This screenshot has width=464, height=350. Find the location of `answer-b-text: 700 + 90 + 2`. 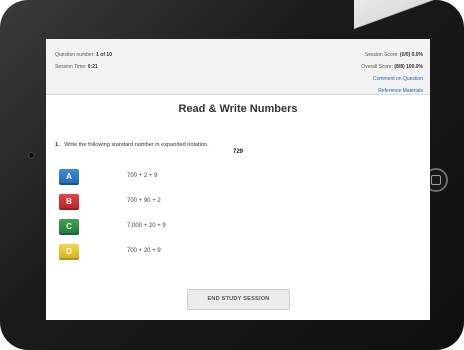

answer-b-text: 700 + 90 + 2 is located at coordinates (144, 201).